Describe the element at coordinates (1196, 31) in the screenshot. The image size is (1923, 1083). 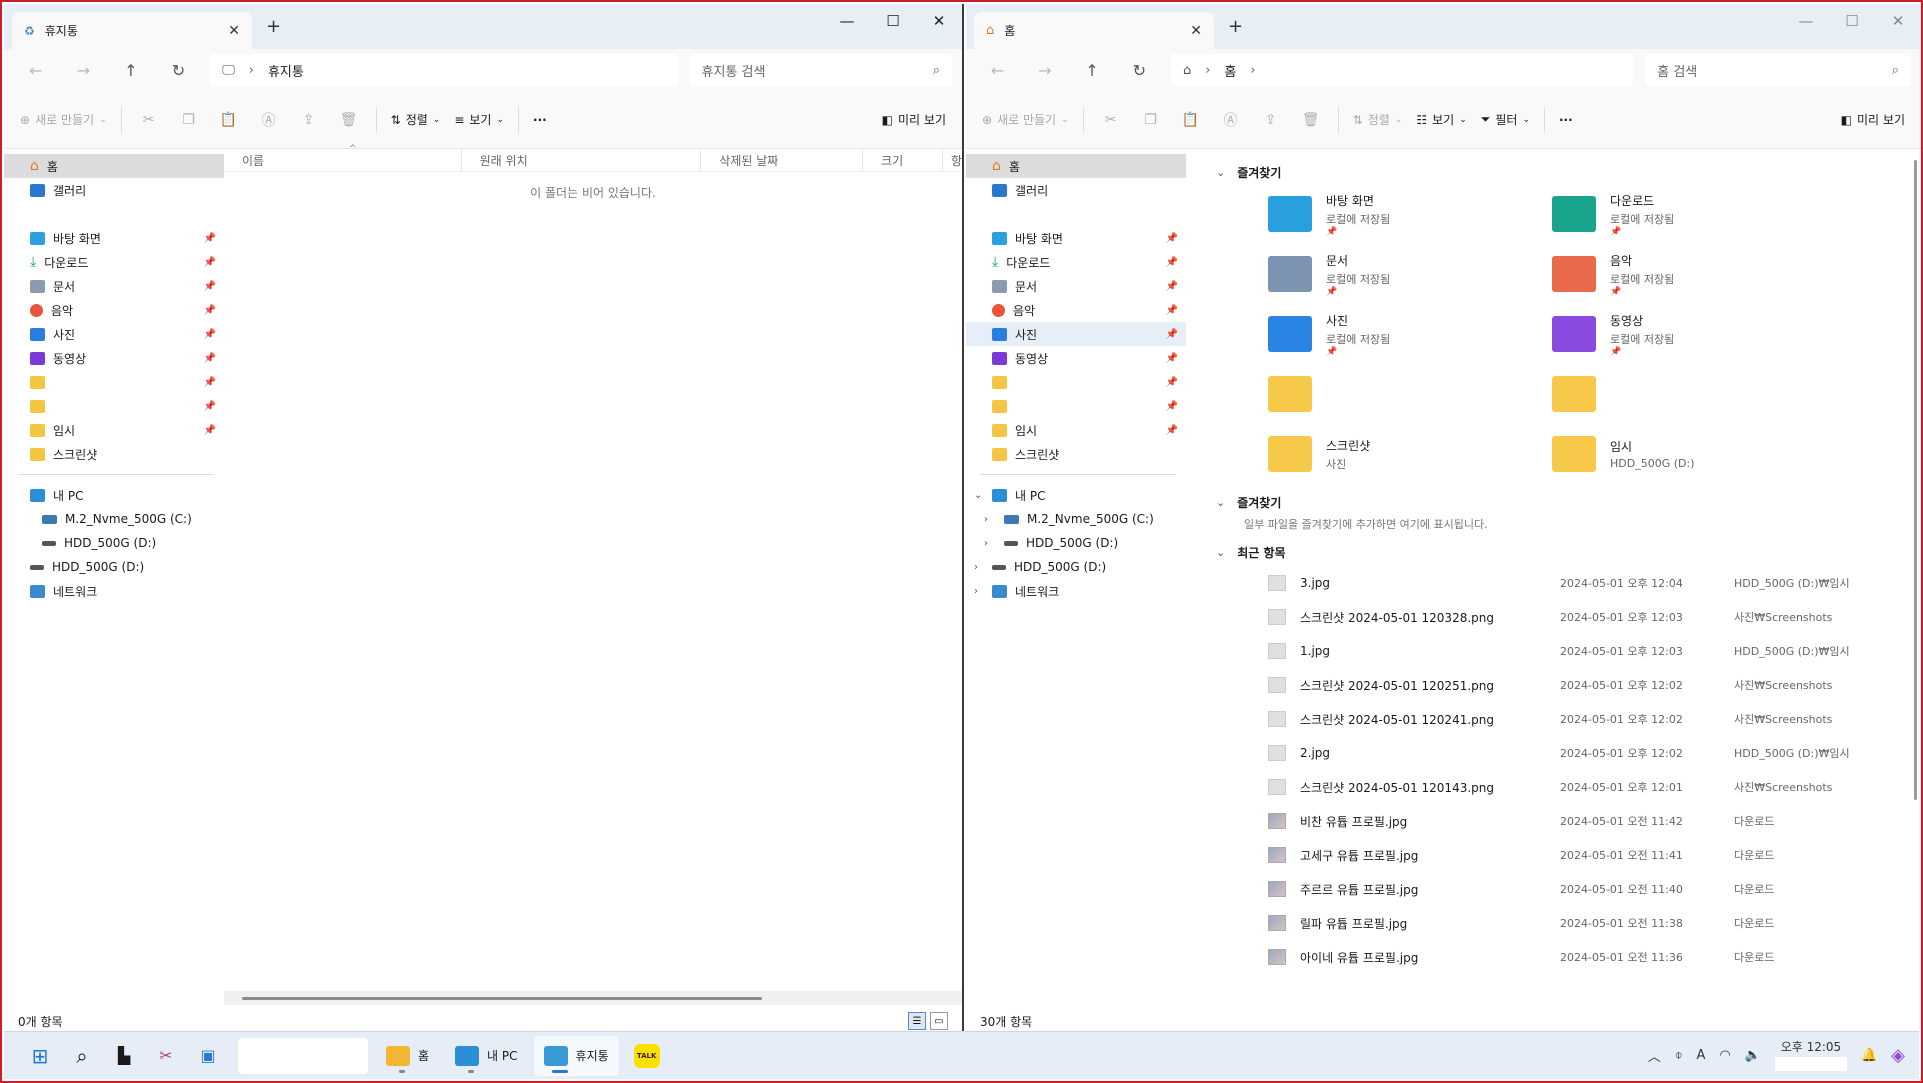
I see `close-tab-icon: ✕` at that location.